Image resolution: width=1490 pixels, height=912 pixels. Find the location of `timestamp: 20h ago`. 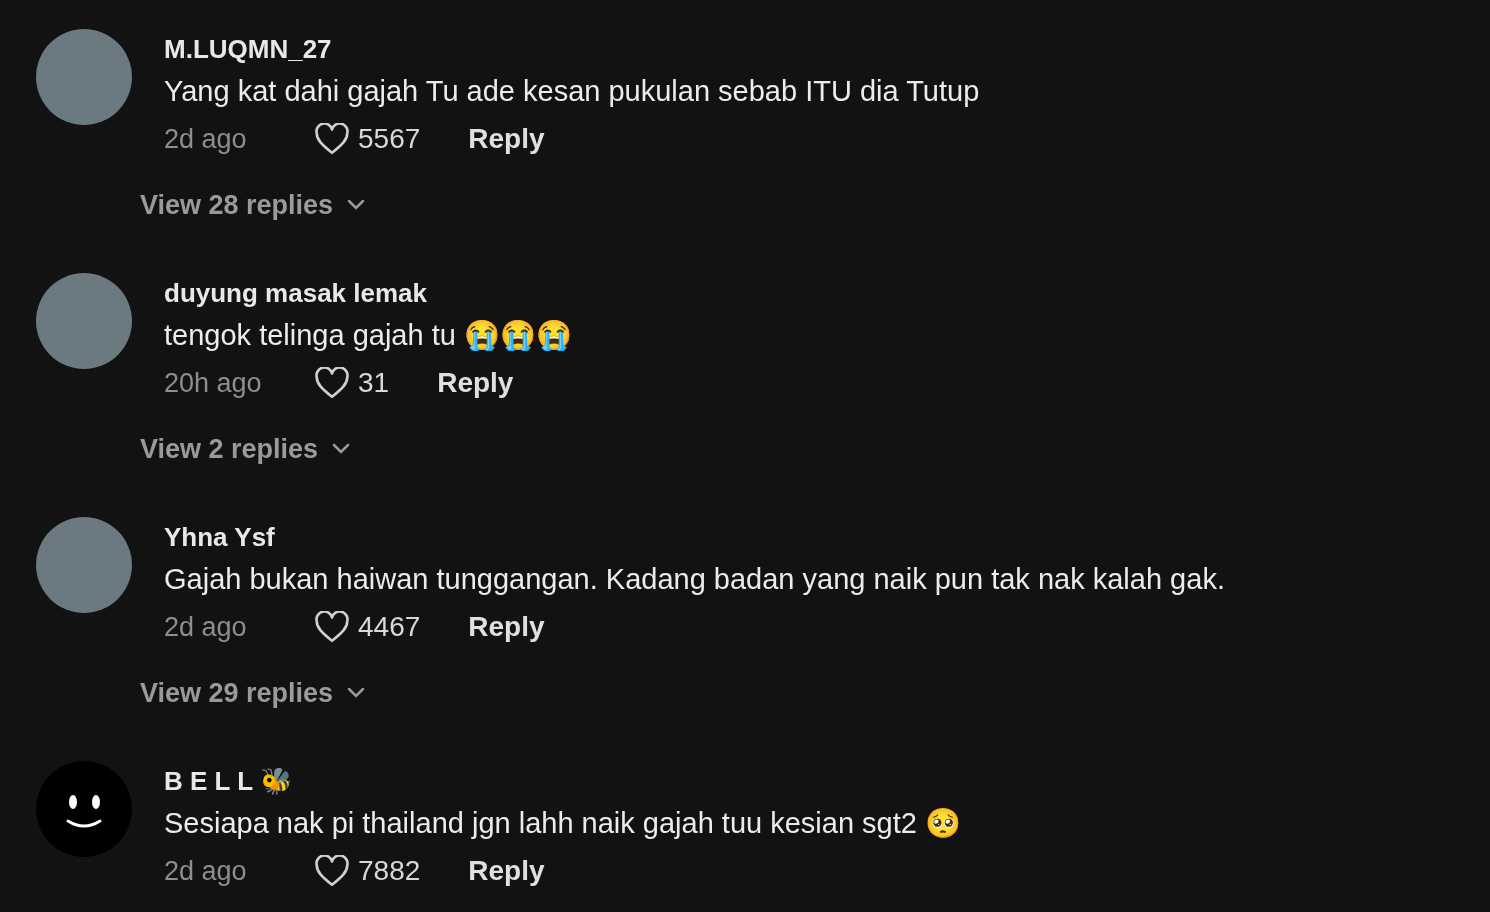

timestamp: 20h ago is located at coordinates (213, 383).